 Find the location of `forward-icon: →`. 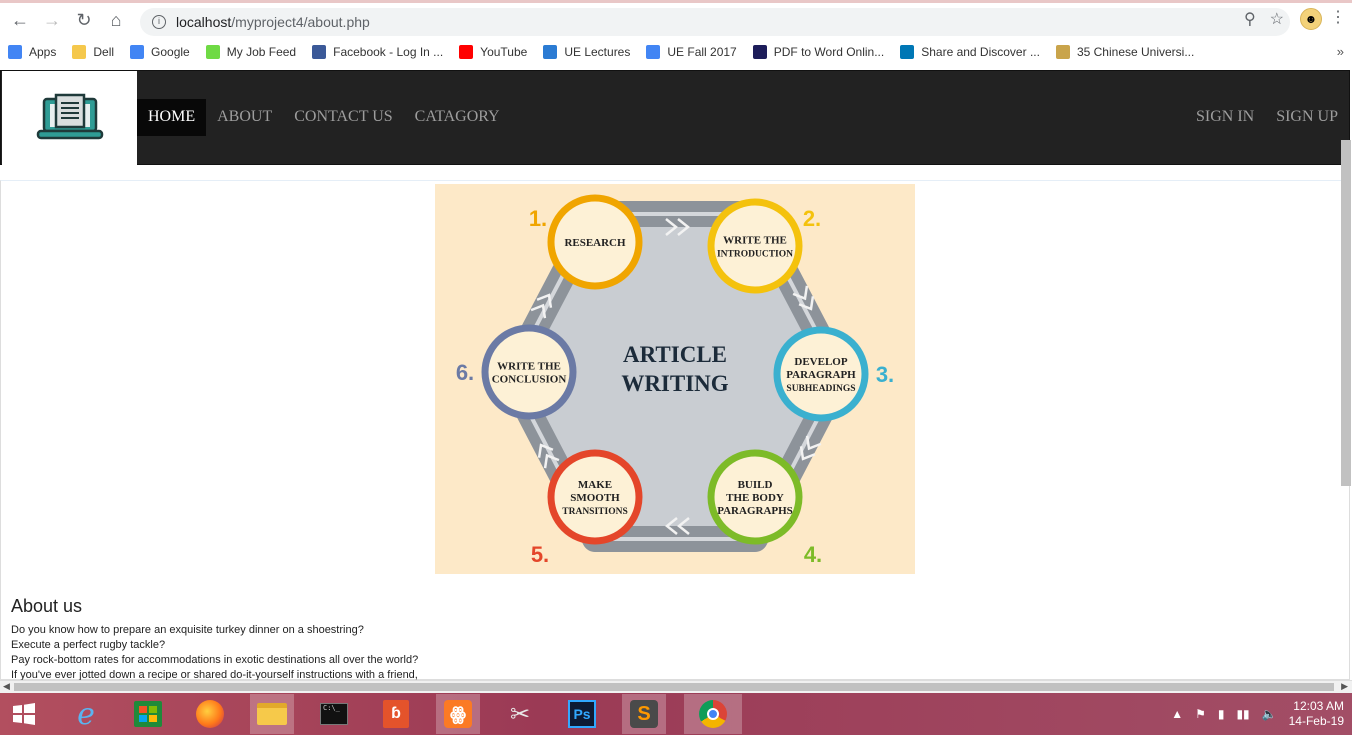

forward-icon: → is located at coordinates (52, 20).